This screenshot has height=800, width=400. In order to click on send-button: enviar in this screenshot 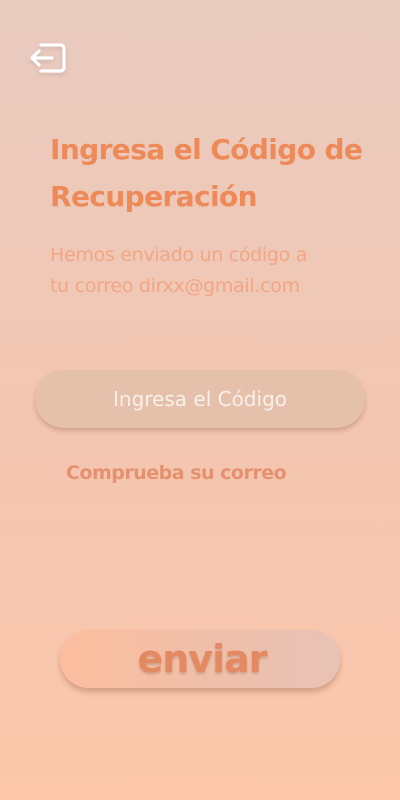, I will do `click(200, 659)`.